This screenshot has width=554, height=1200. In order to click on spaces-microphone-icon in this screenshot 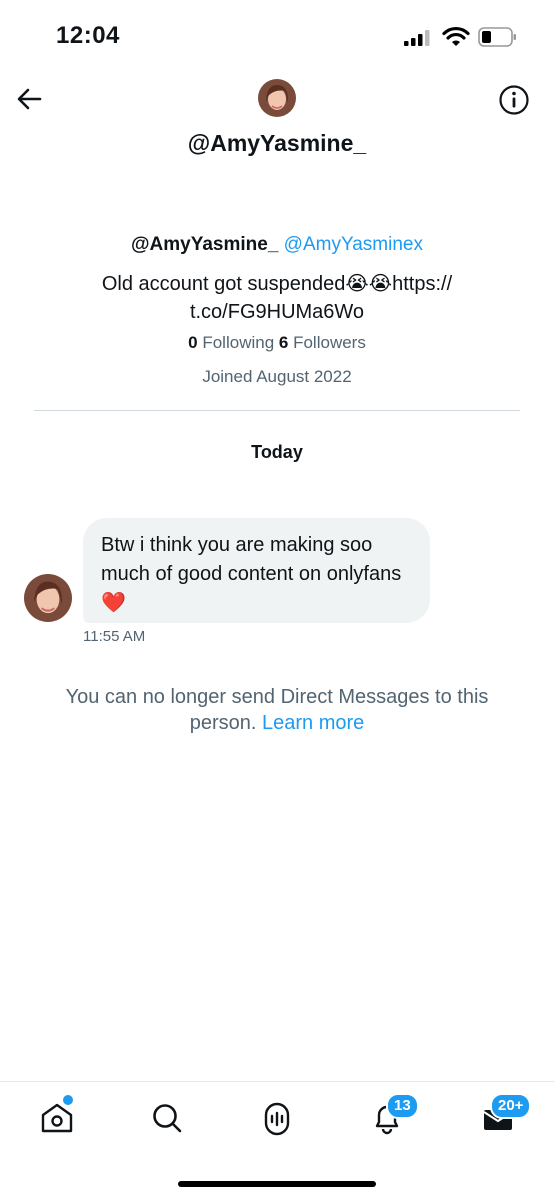, I will do `click(277, 1119)`.